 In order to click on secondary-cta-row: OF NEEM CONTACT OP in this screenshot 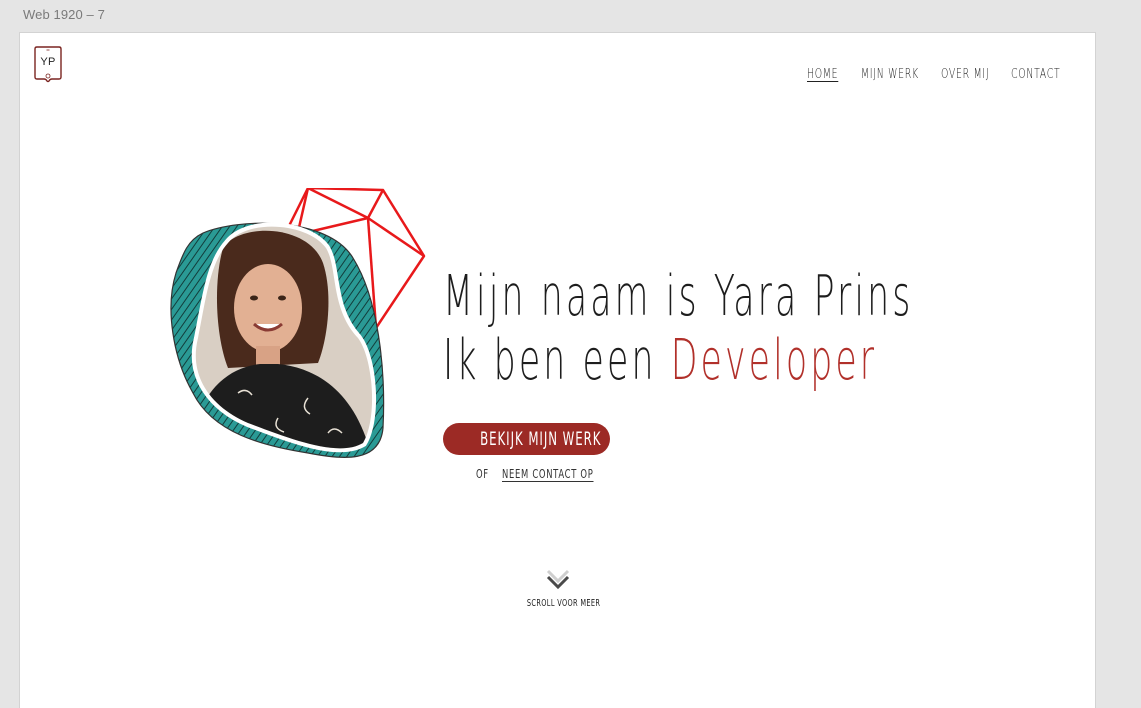, I will do `click(554, 474)`.